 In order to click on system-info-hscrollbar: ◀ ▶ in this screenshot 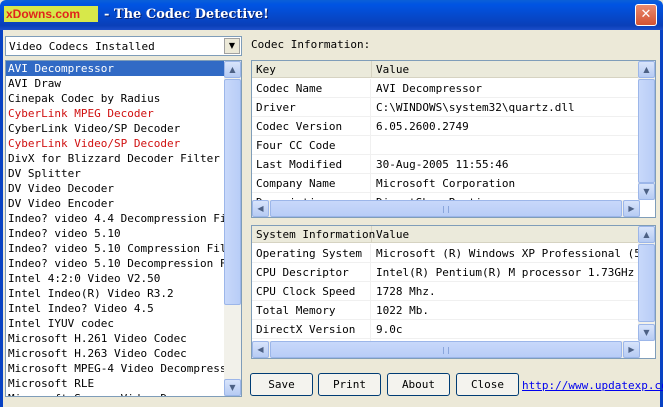, I will do `click(446, 349)`.